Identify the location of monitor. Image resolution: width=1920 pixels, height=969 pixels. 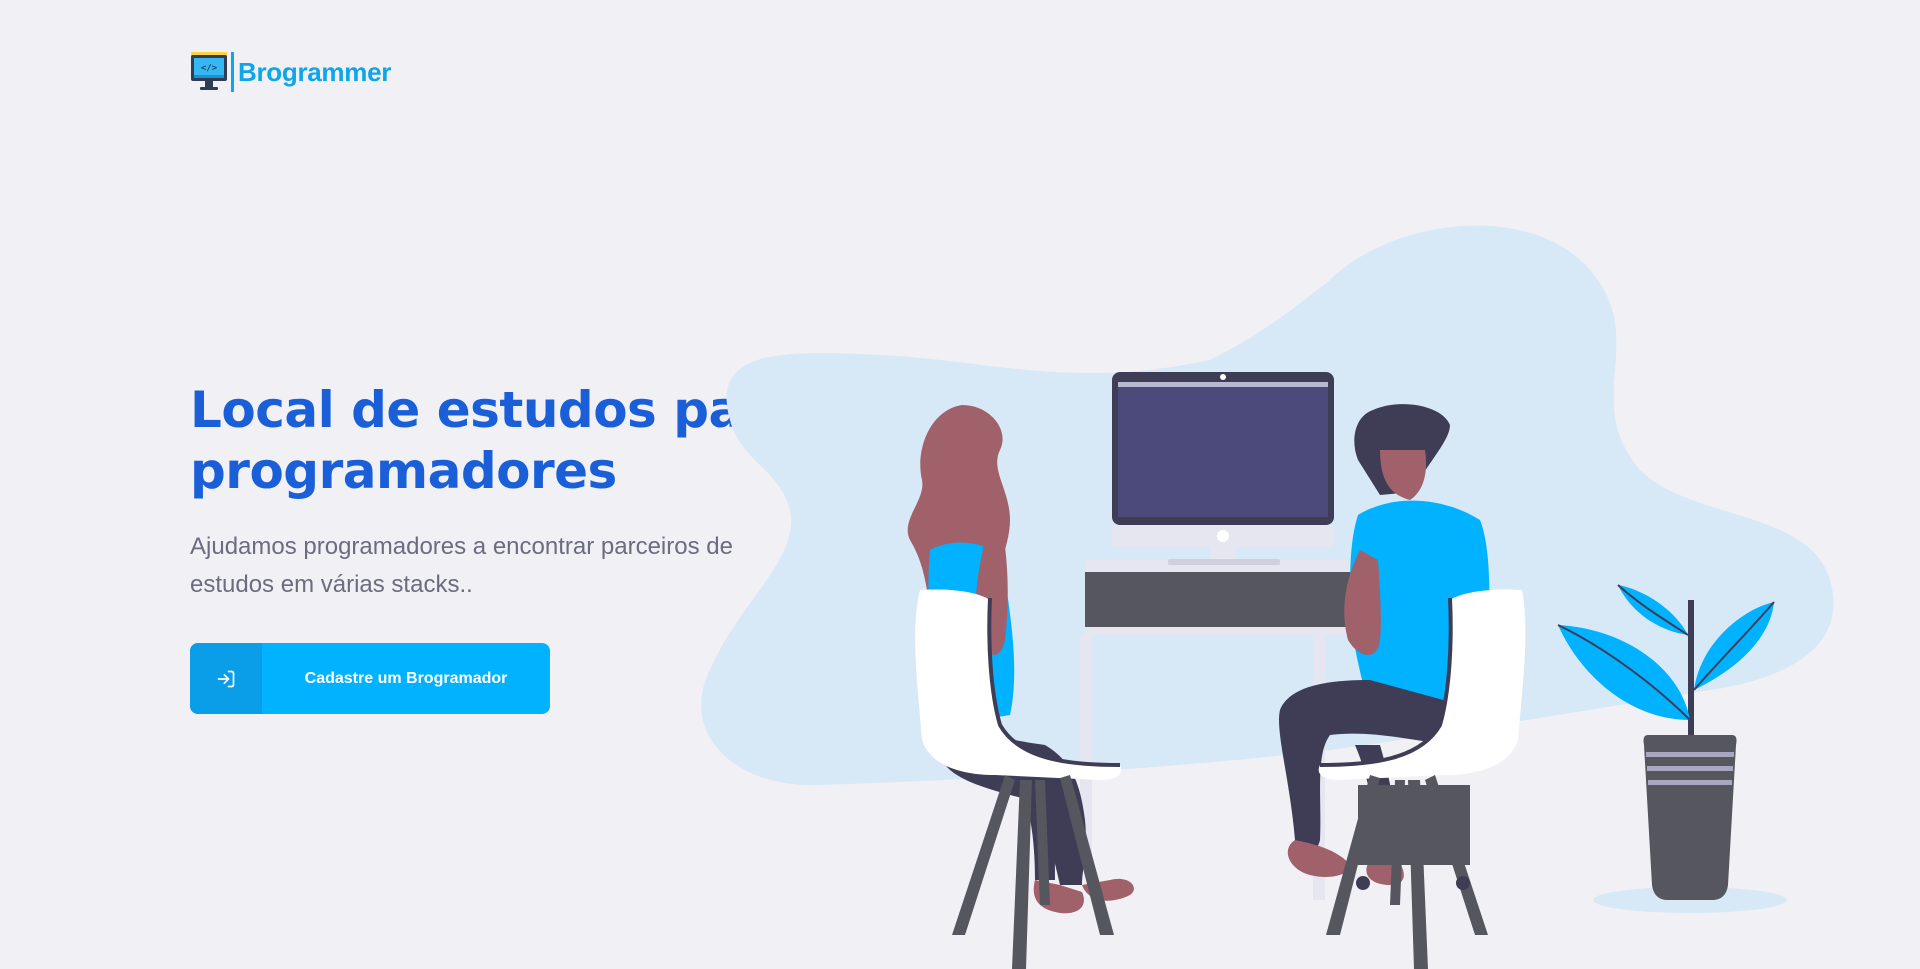
(1223, 468).